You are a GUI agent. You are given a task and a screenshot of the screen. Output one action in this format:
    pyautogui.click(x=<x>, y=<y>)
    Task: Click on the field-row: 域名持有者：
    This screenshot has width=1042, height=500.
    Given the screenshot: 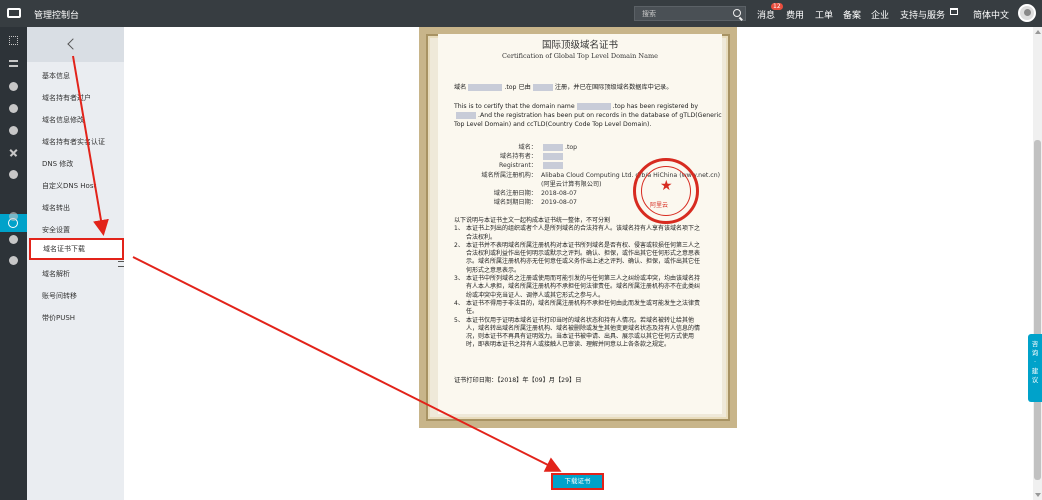 What is the action you would take?
    pyautogui.click(x=588, y=156)
    